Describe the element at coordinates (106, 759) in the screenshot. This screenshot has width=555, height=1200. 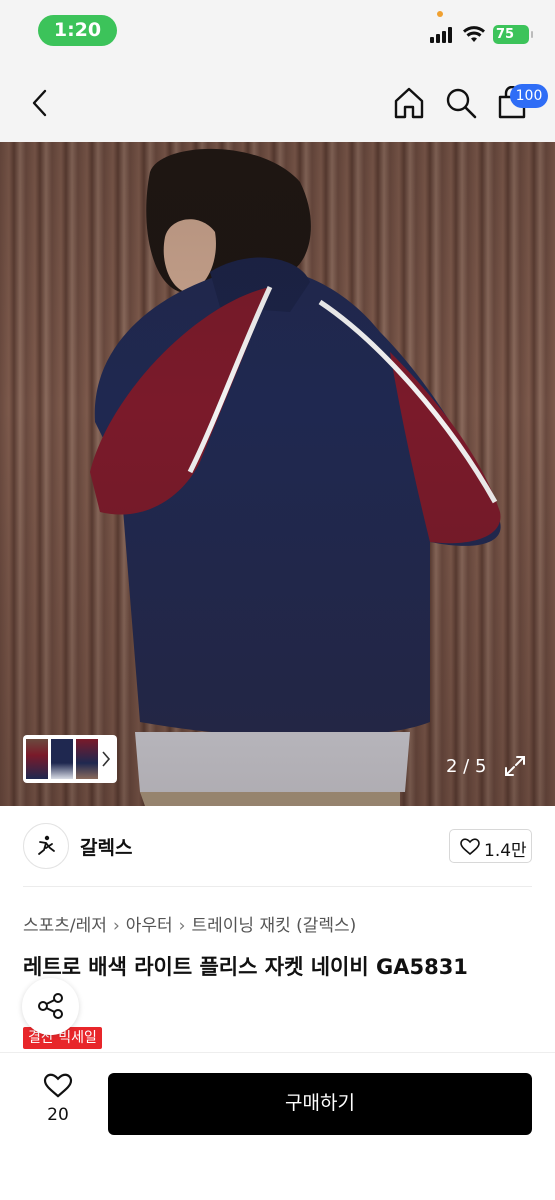
I see `chevron-right-icon` at that location.